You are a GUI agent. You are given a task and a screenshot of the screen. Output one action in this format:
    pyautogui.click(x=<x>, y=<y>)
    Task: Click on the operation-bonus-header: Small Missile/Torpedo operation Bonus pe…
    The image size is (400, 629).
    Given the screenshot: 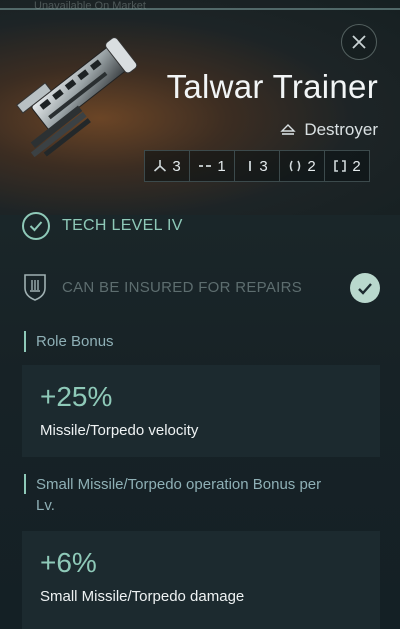 What is the action you would take?
    pyautogui.click(x=180, y=495)
    